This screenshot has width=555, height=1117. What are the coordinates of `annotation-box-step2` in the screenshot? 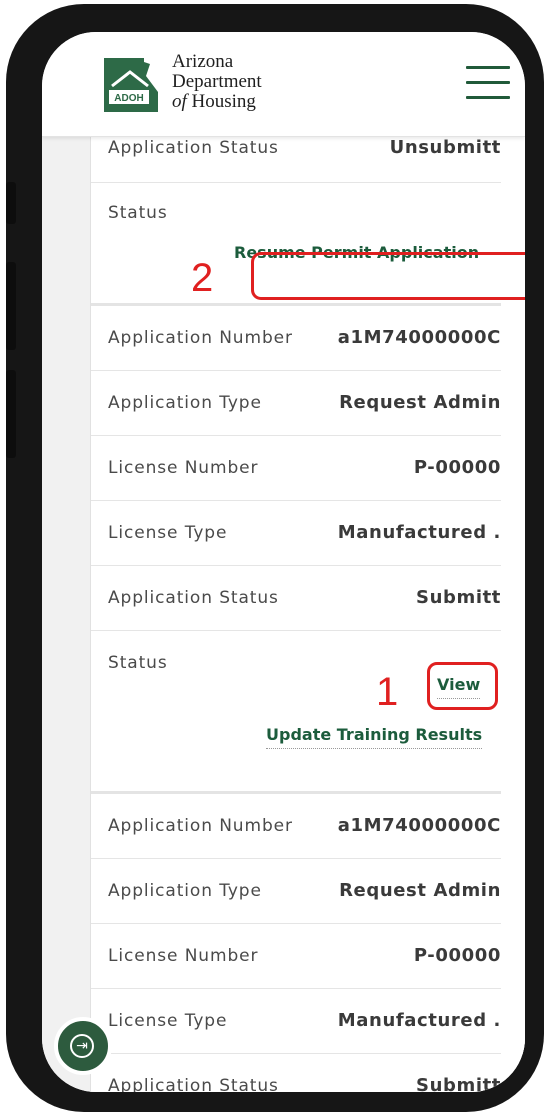 It's located at (388, 276).